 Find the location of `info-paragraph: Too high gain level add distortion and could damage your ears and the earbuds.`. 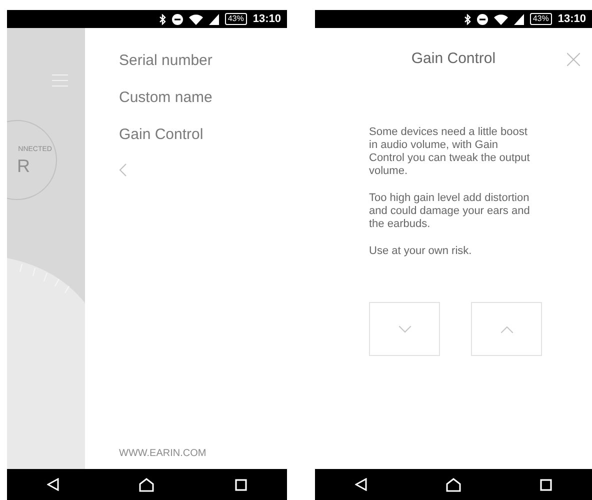

info-paragraph: Too high gain level add distortion and could damage your ears and the earbuds. is located at coordinates (449, 211).